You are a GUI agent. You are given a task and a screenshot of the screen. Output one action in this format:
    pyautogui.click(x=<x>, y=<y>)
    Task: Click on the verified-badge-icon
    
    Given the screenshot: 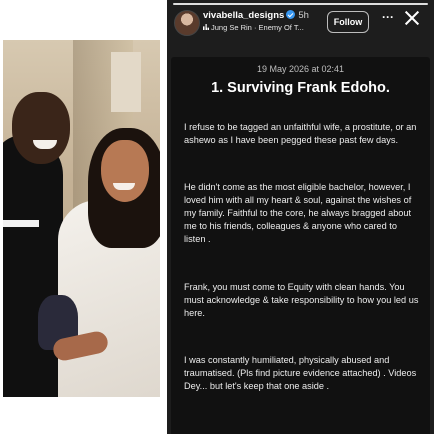 What is the action you would take?
    pyautogui.click(x=291, y=14)
    